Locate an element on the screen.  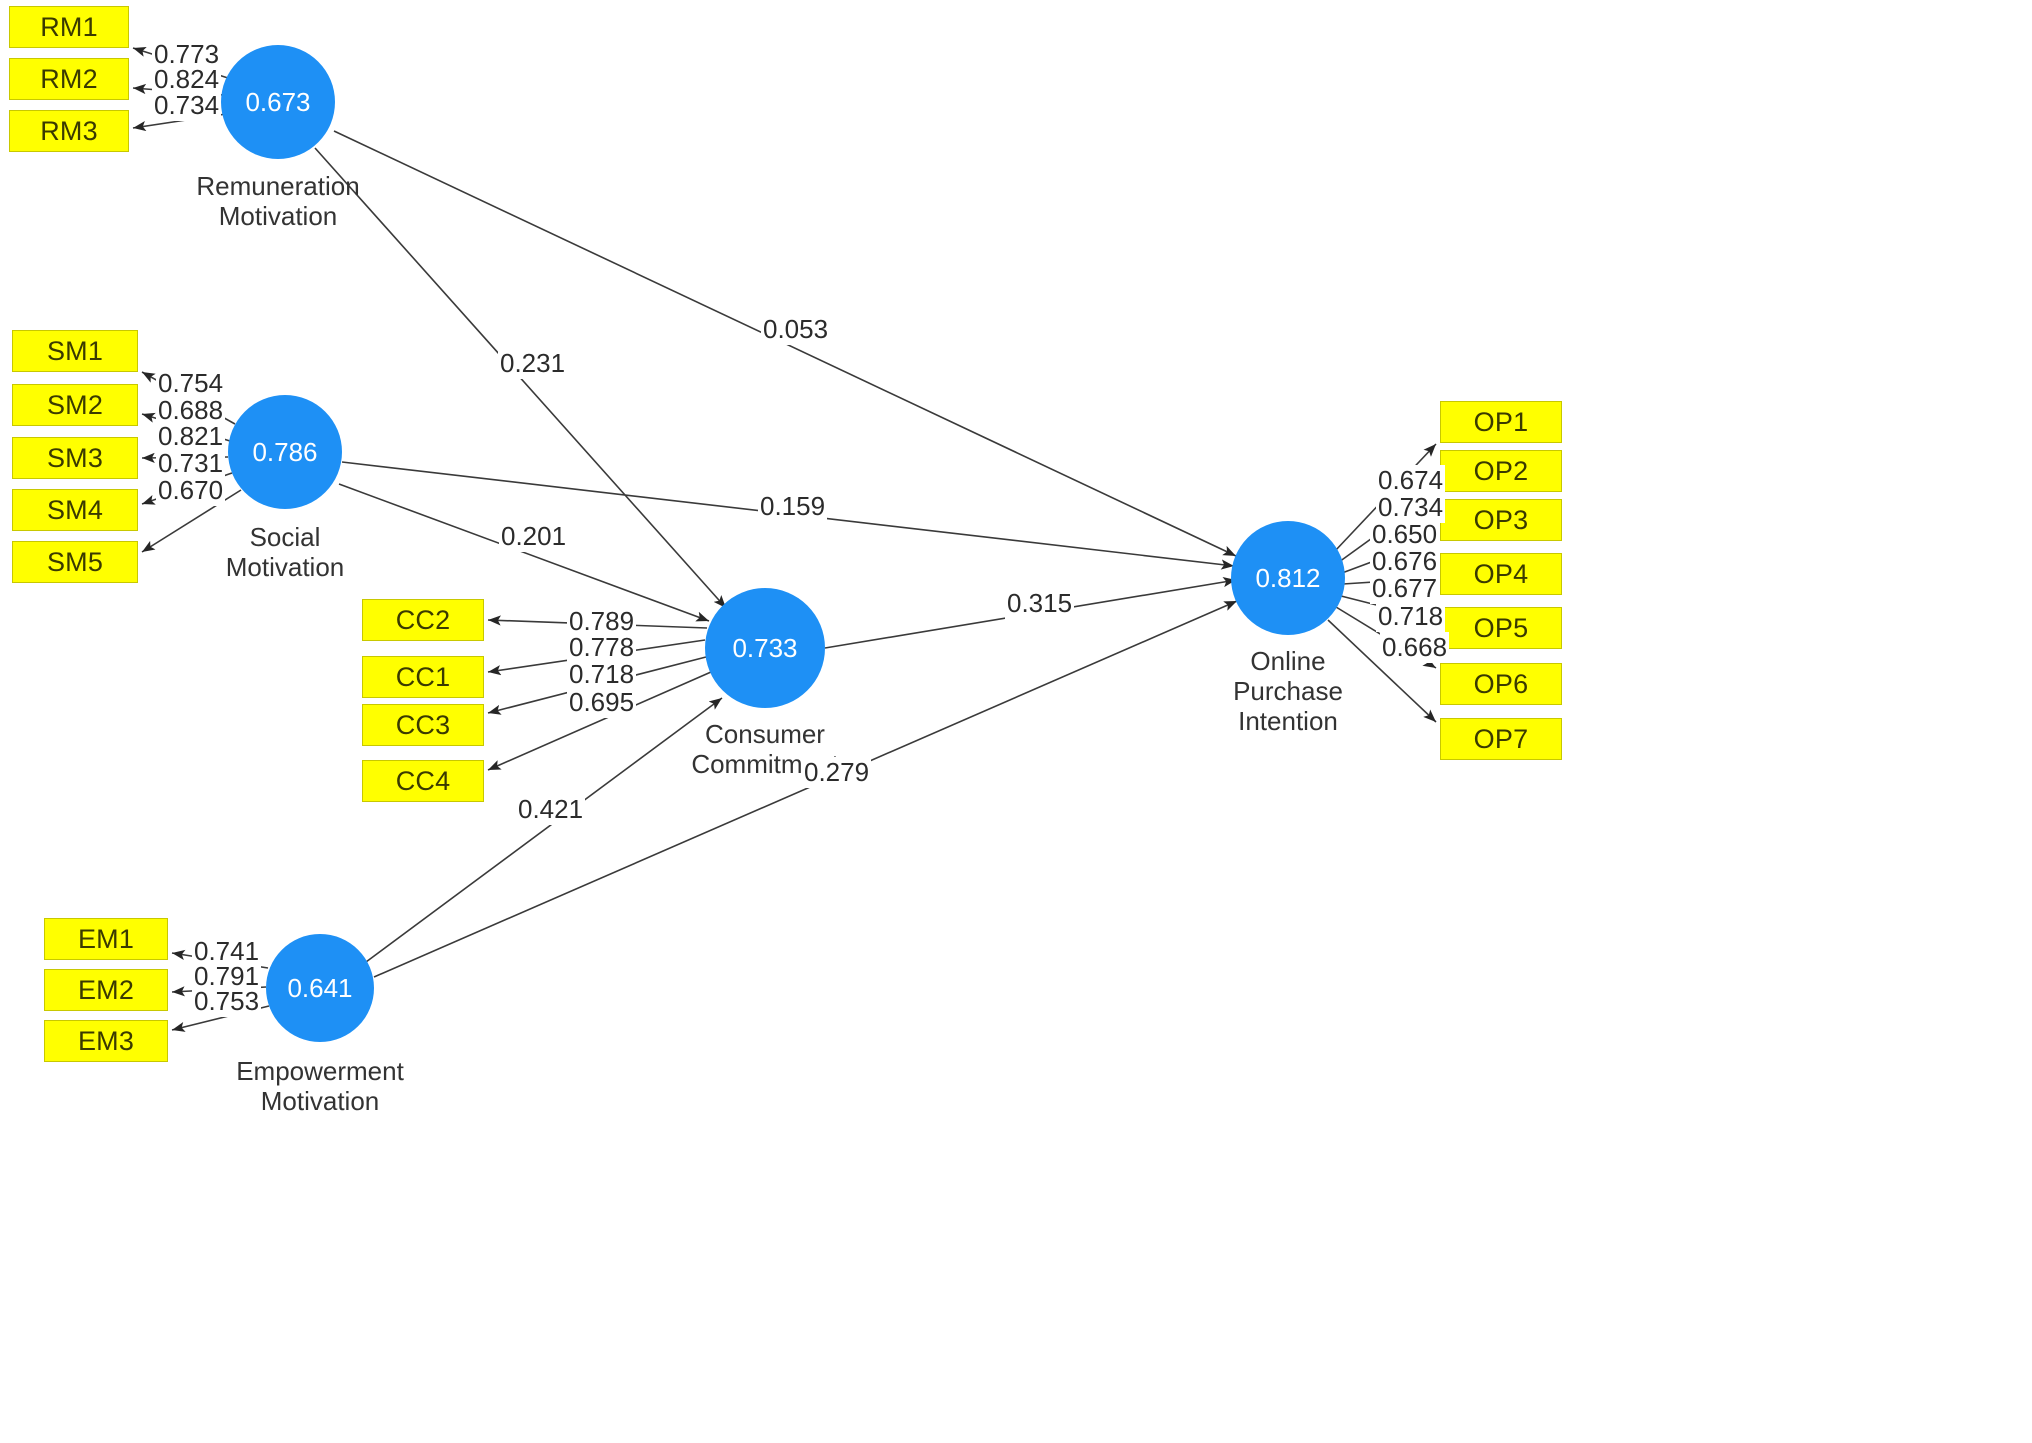
loading-label-op-op5: 0.677 is located at coordinates (1405, 588).